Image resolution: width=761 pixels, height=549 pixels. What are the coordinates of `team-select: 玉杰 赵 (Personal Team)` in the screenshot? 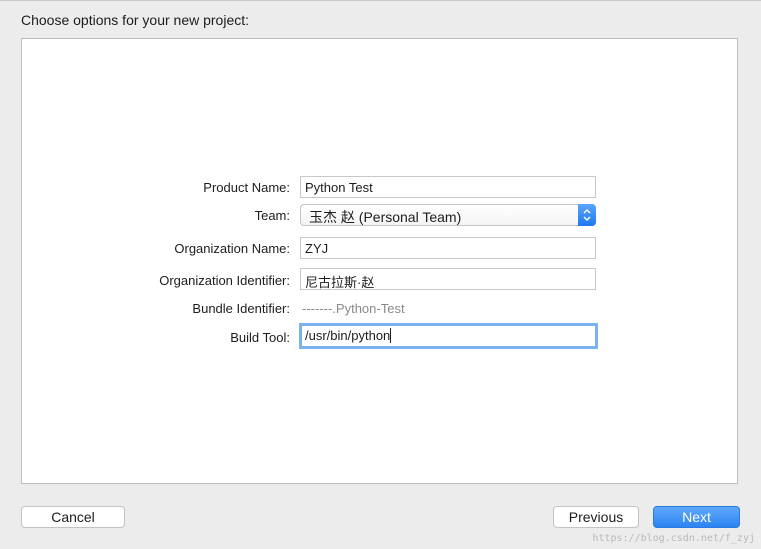 It's located at (448, 215).